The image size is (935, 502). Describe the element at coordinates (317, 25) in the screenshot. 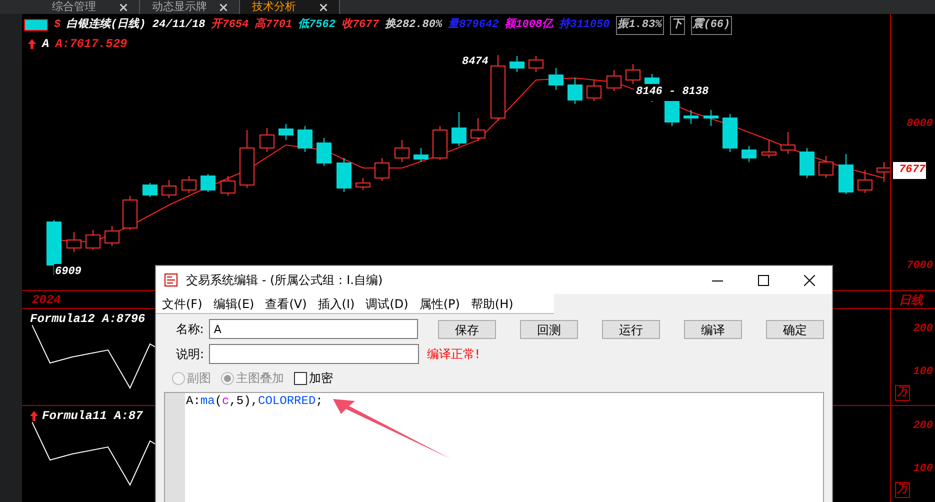

I see `quote-field: 低7562` at that location.